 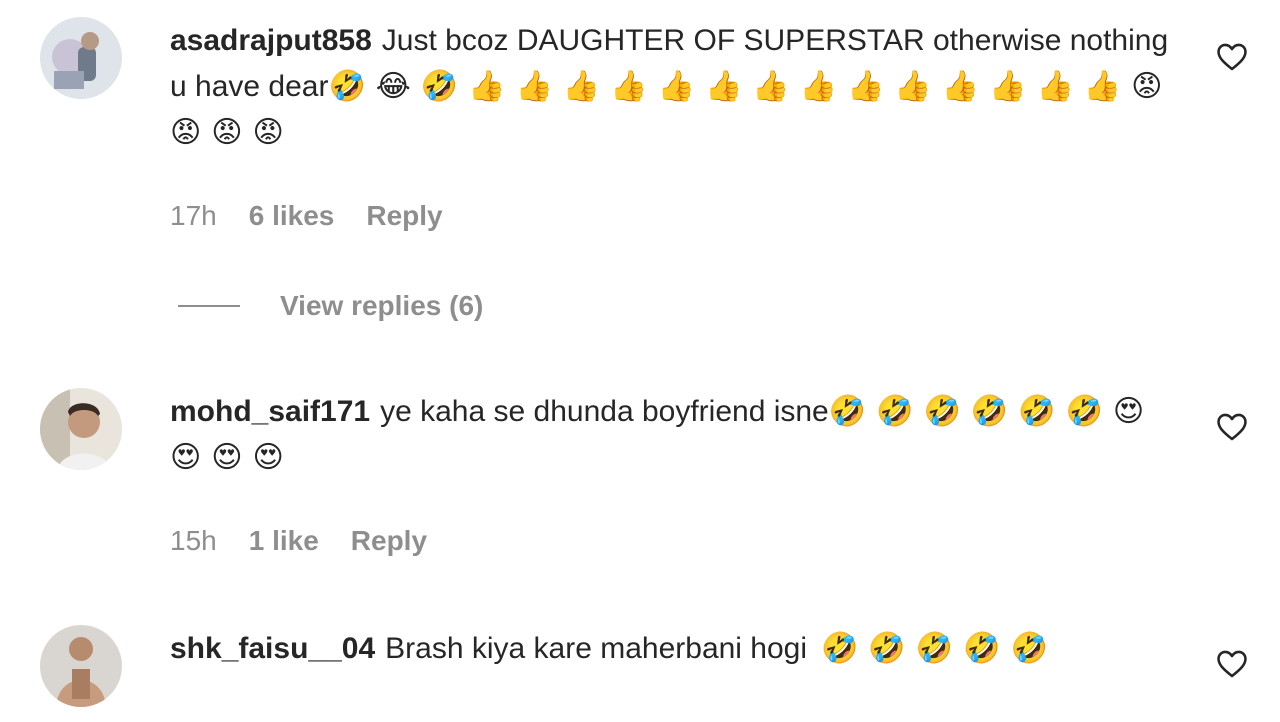 What do you see at coordinates (284, 541) in the screenshot?
I see `comment-likes: 1 like` at bounding box center [284, 541].